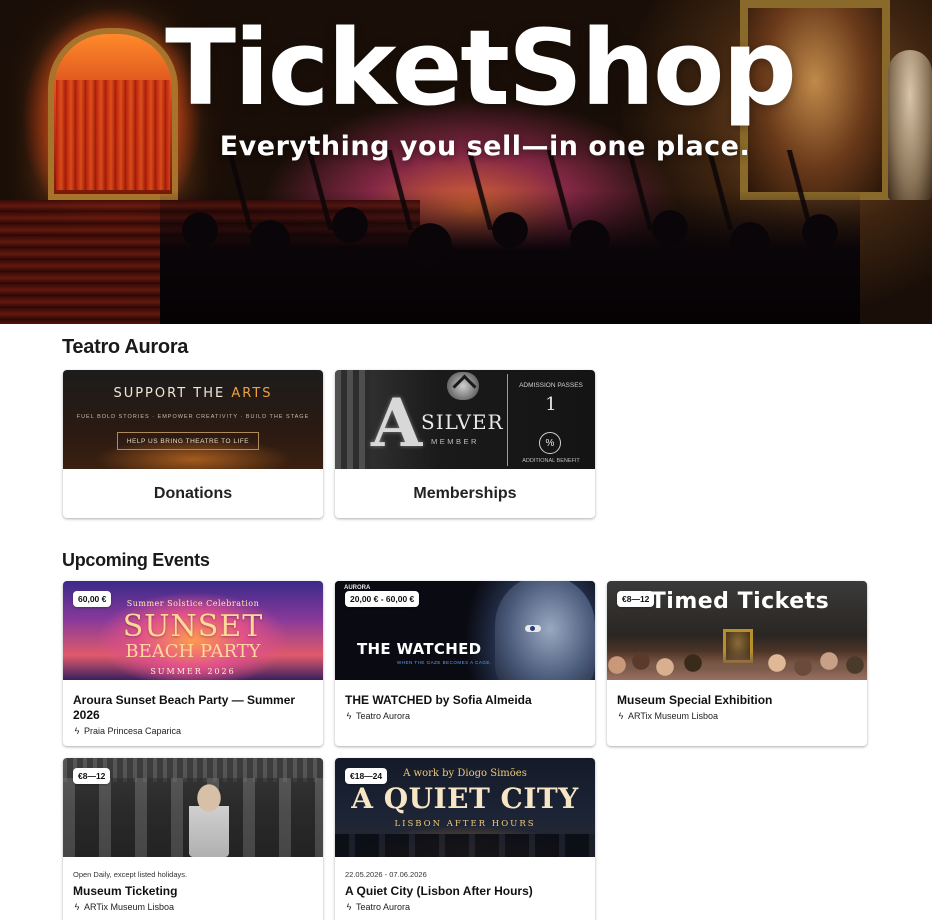 The width and height of the screenshot is (932, 920). I want to click on event-thumbnail: €8—12, so click(193, 807).